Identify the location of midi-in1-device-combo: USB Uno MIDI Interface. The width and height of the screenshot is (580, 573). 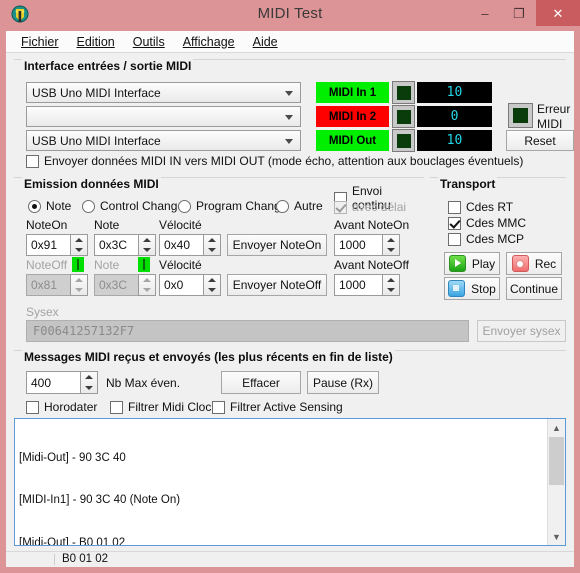
(163, 92).